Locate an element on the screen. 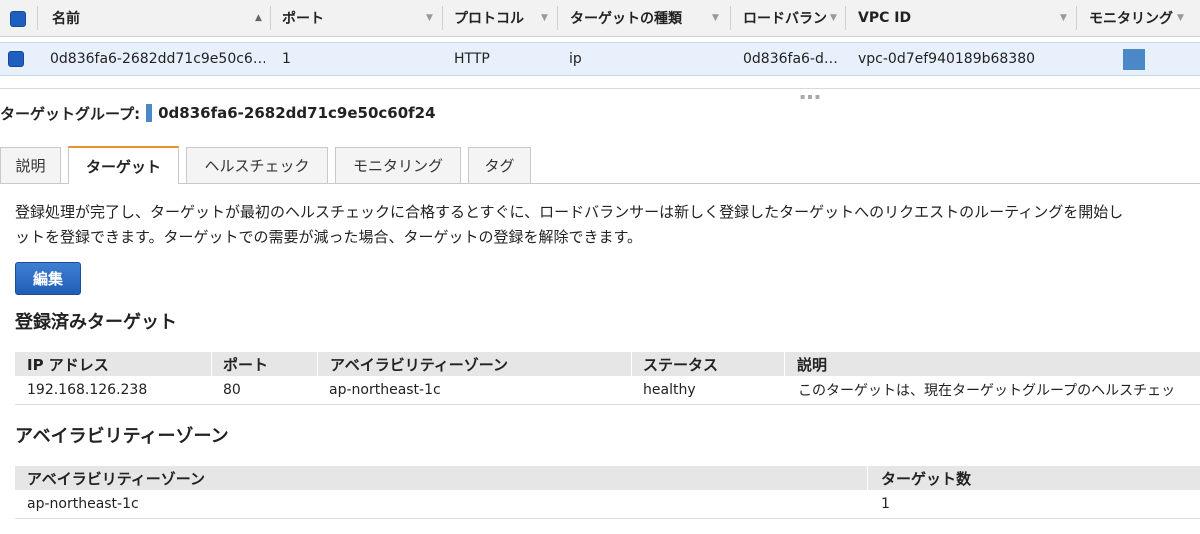 The width and height of the screenshot is (1200, 534). row-port: 1 is located at coordinates (286, 59).